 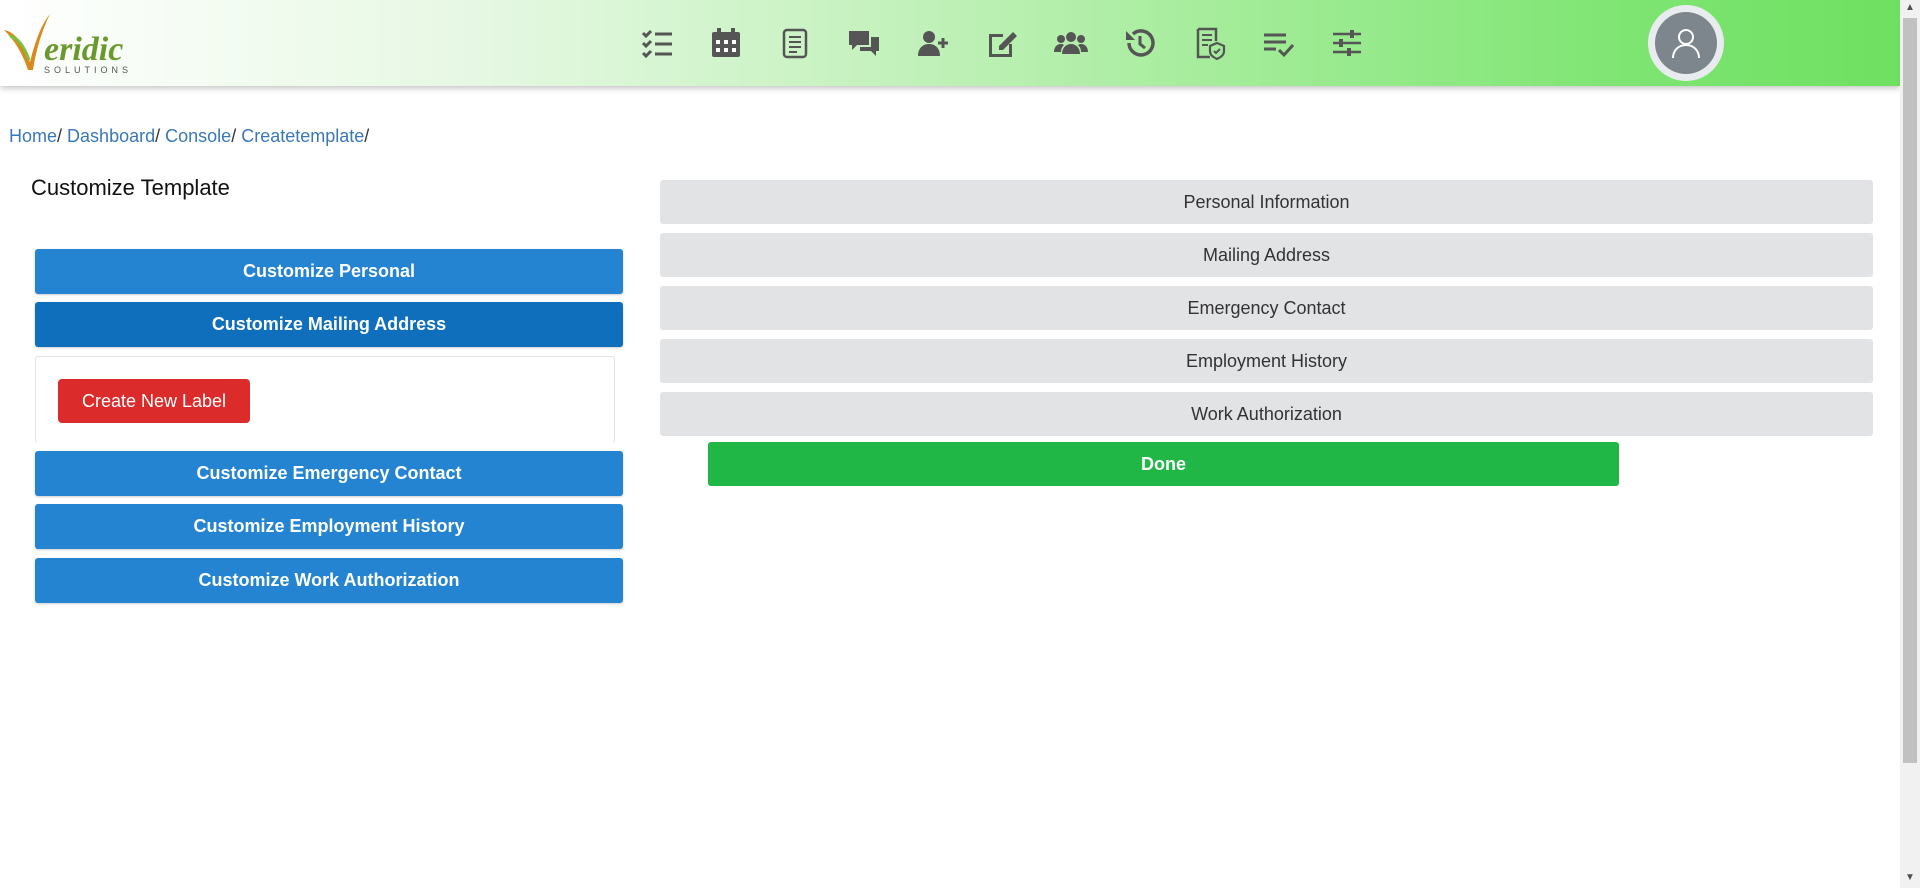 I want to click on nav-icon-bar, so click(x=1001, y=43).